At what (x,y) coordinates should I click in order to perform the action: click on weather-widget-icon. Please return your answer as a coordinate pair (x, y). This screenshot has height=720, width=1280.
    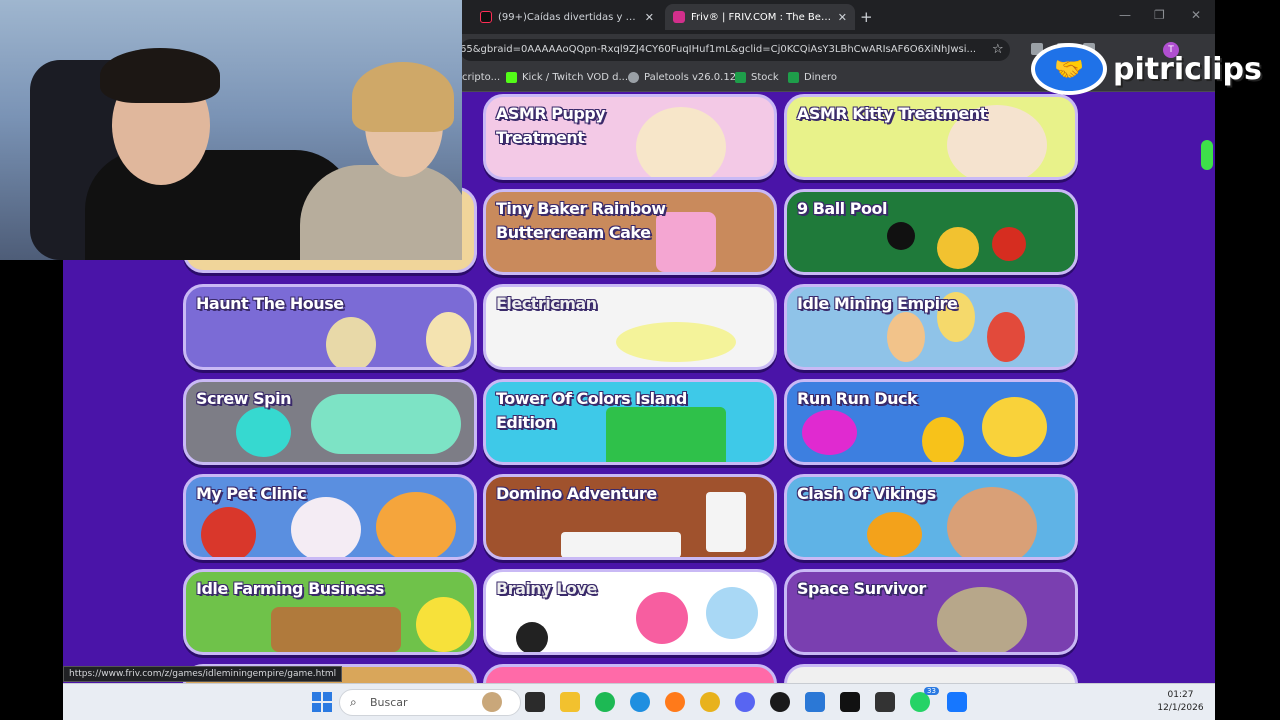
    Looking at the image, I should click on (492, 702).